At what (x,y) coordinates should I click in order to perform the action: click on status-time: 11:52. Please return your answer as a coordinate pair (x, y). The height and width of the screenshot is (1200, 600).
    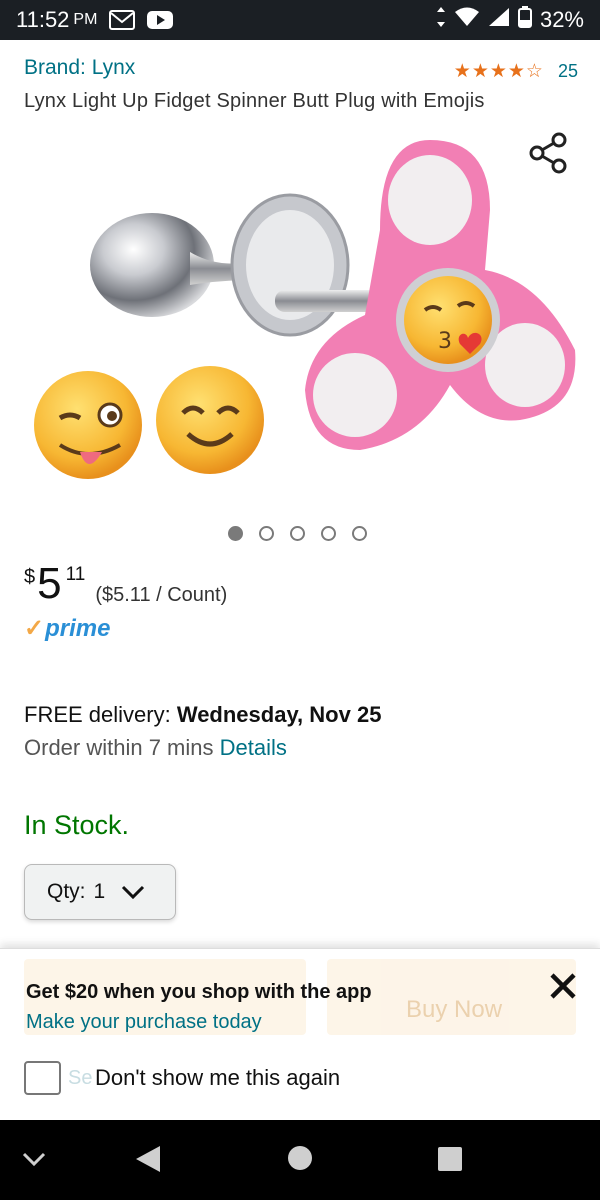
    Looking at the image, I should click on (43, 19).